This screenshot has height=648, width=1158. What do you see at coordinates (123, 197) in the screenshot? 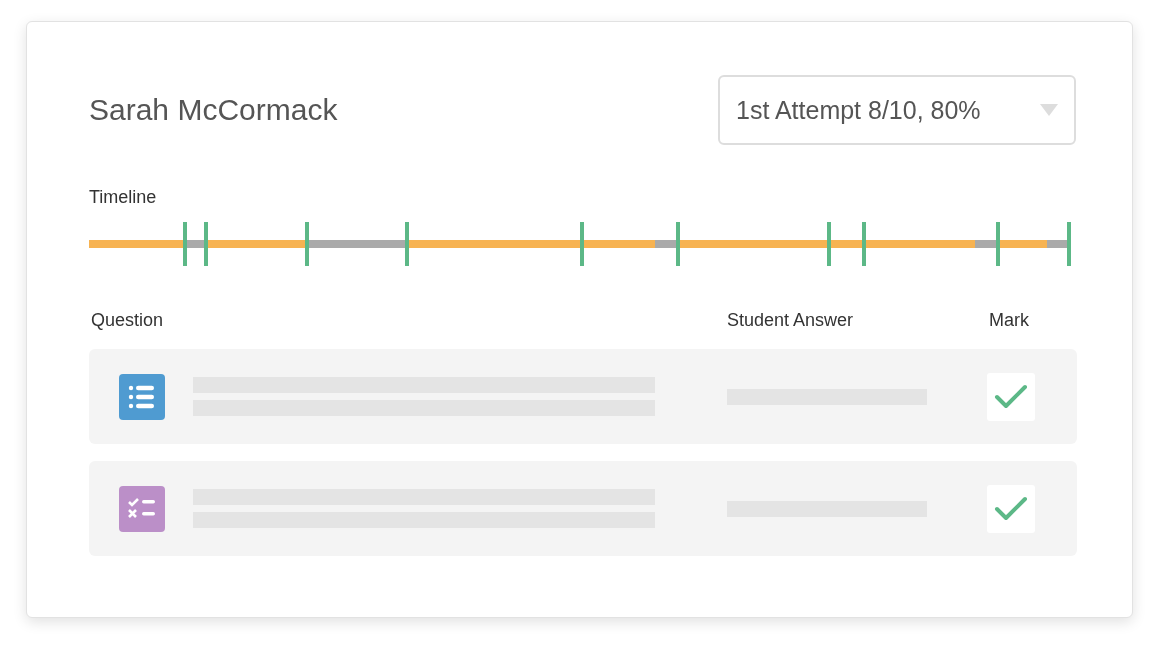
I see `timeline-label: Timeline` at bounding box center [123, 197].